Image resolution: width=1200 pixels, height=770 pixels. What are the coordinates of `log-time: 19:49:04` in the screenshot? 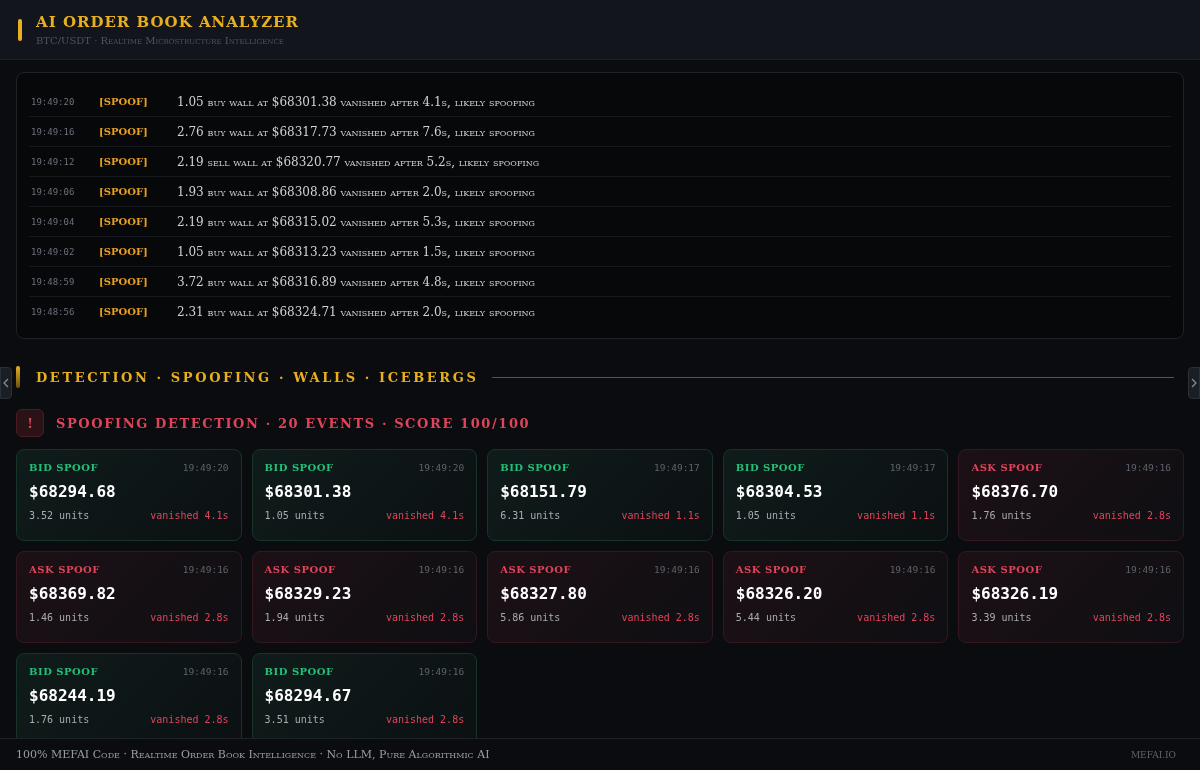 It's located at (53, 221).